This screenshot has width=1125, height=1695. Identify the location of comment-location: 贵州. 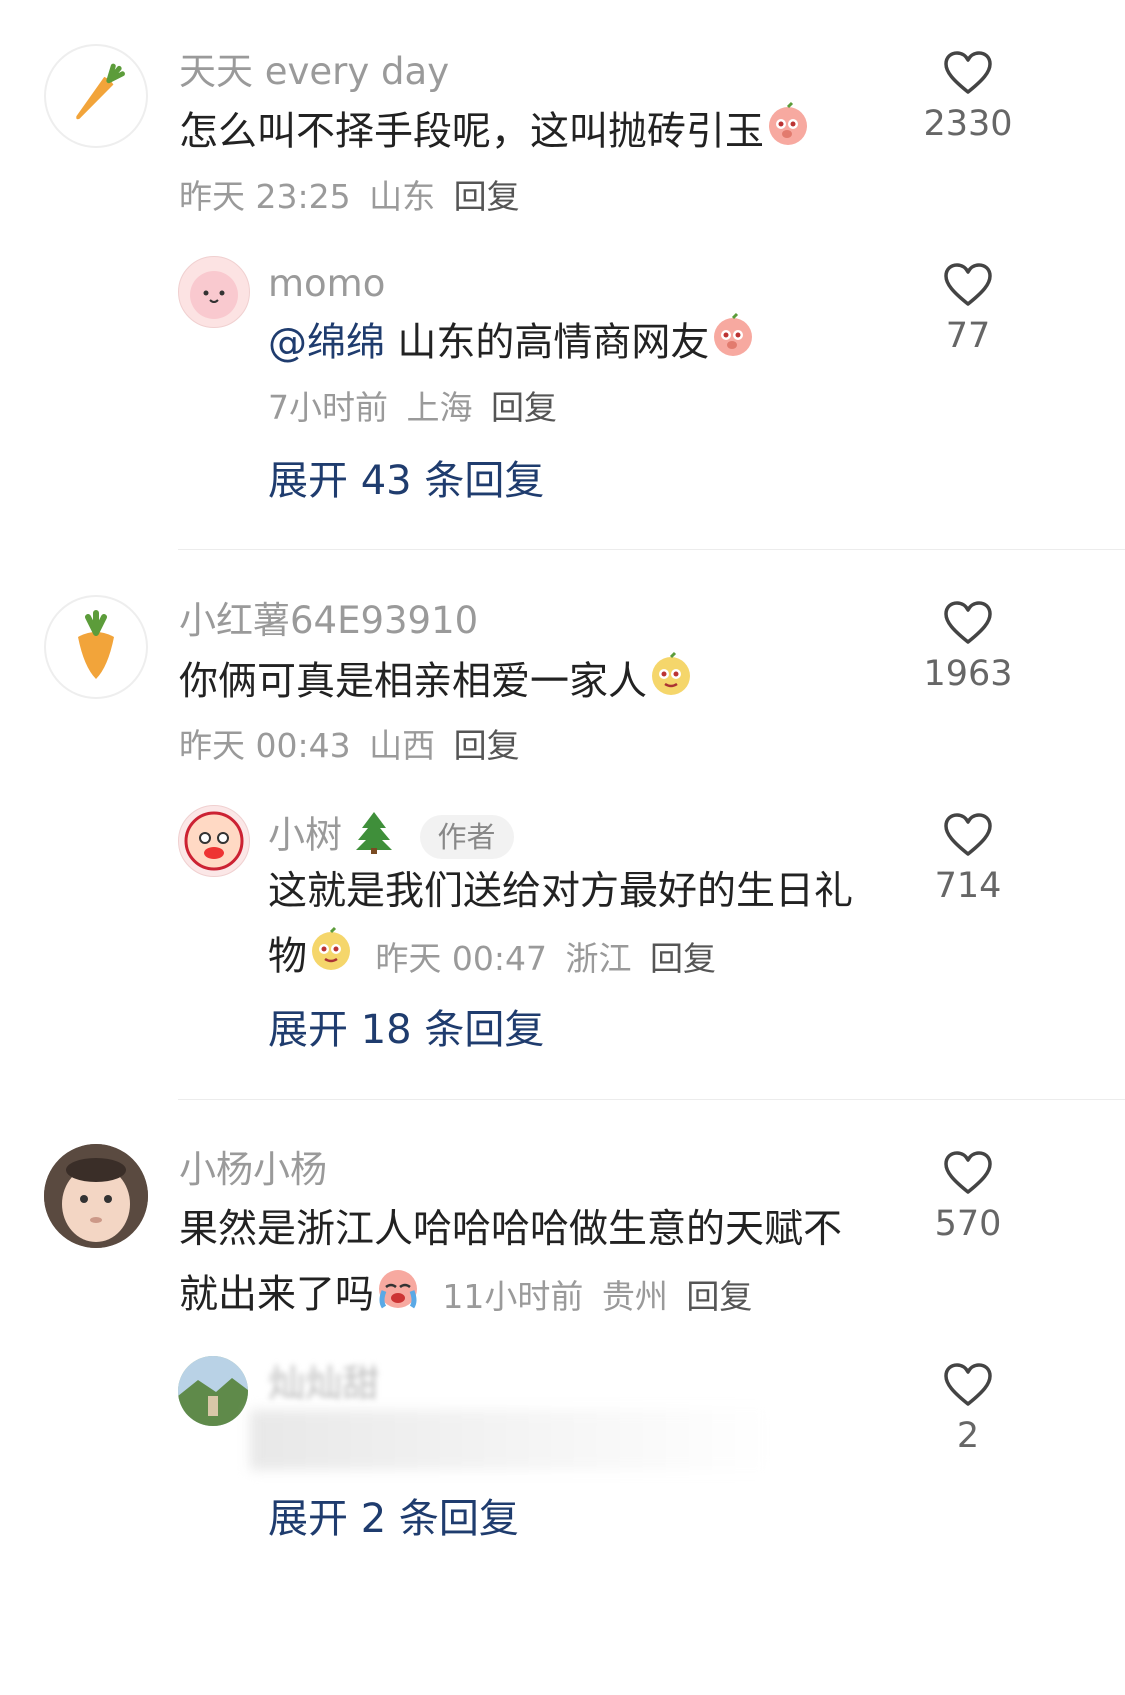
(634, 1296).